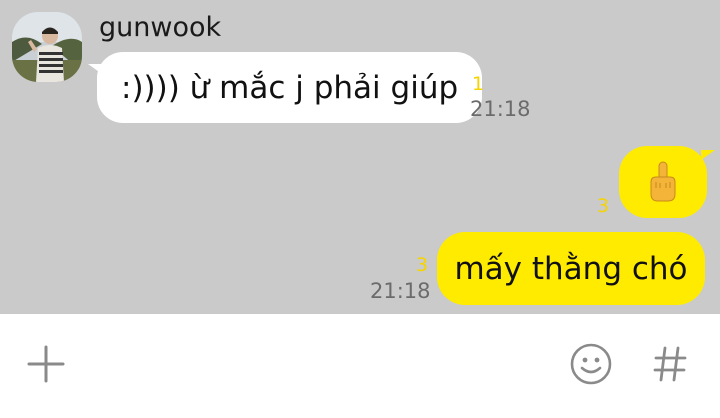  I want to click on incoming-message-bubble: :)))) ừ mắc j phải giúp, so click(285, 87).